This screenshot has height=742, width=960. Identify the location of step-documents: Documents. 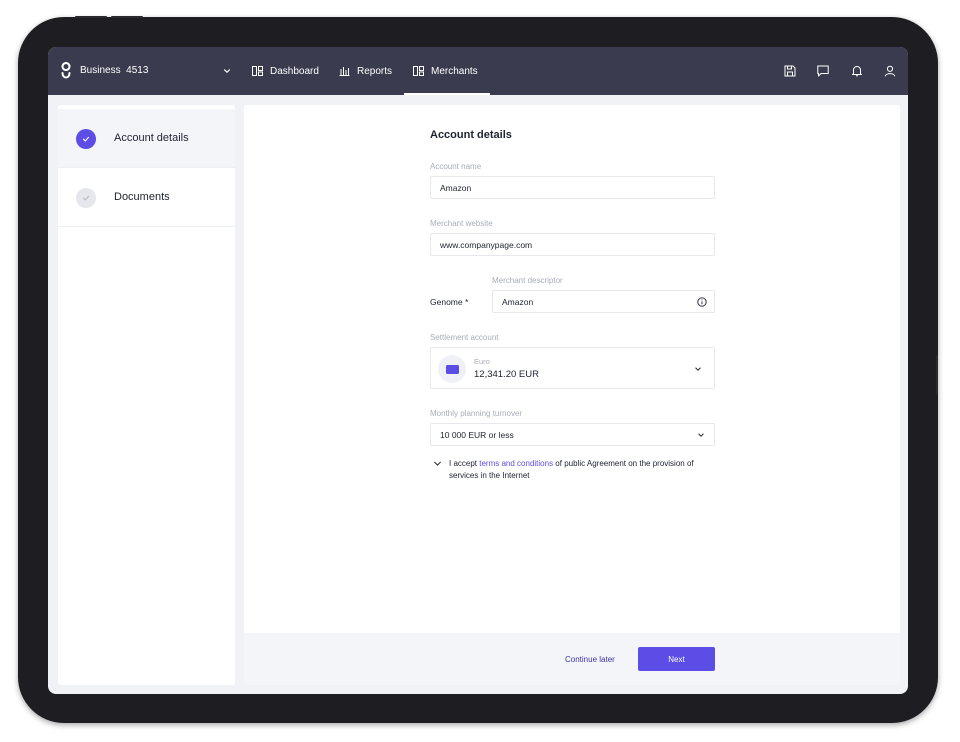
(146, 197).